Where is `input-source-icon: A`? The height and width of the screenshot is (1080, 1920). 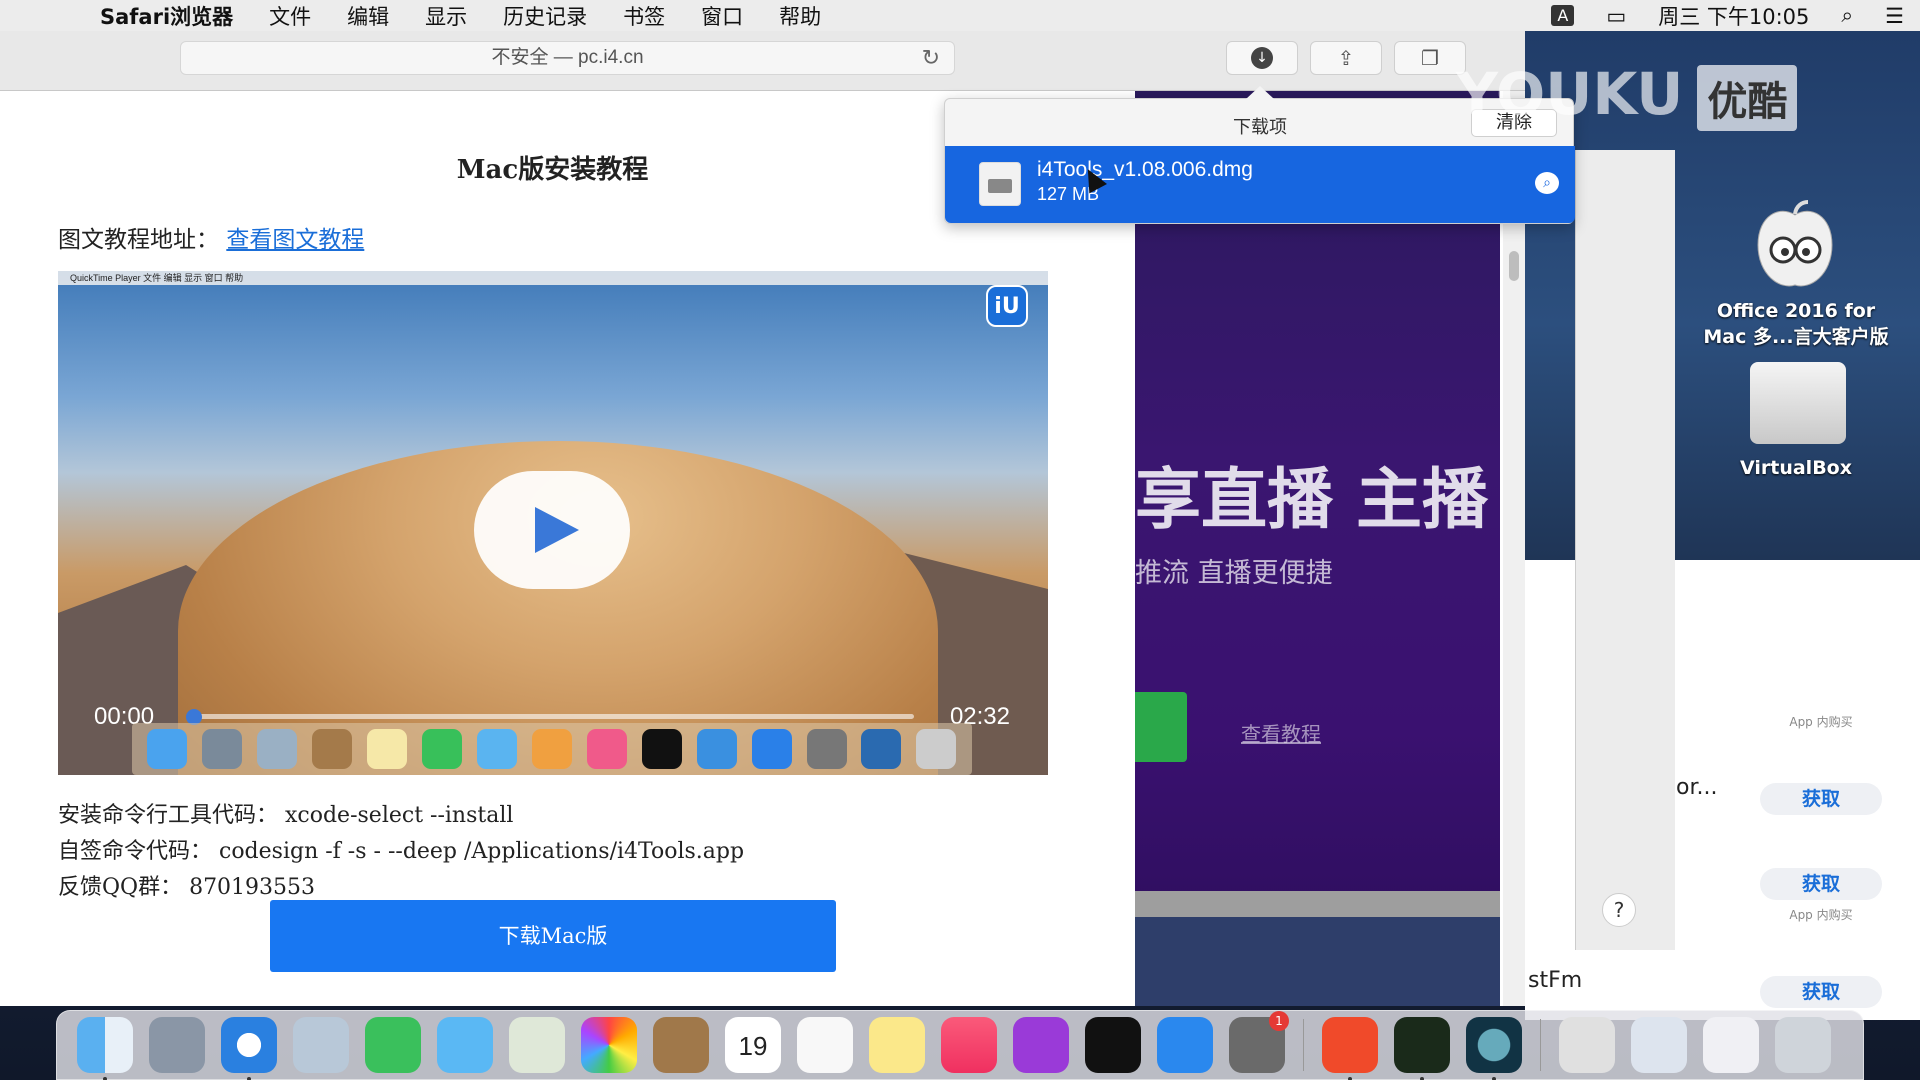
input-source-icon: A is located at coordinates (1563, 15).